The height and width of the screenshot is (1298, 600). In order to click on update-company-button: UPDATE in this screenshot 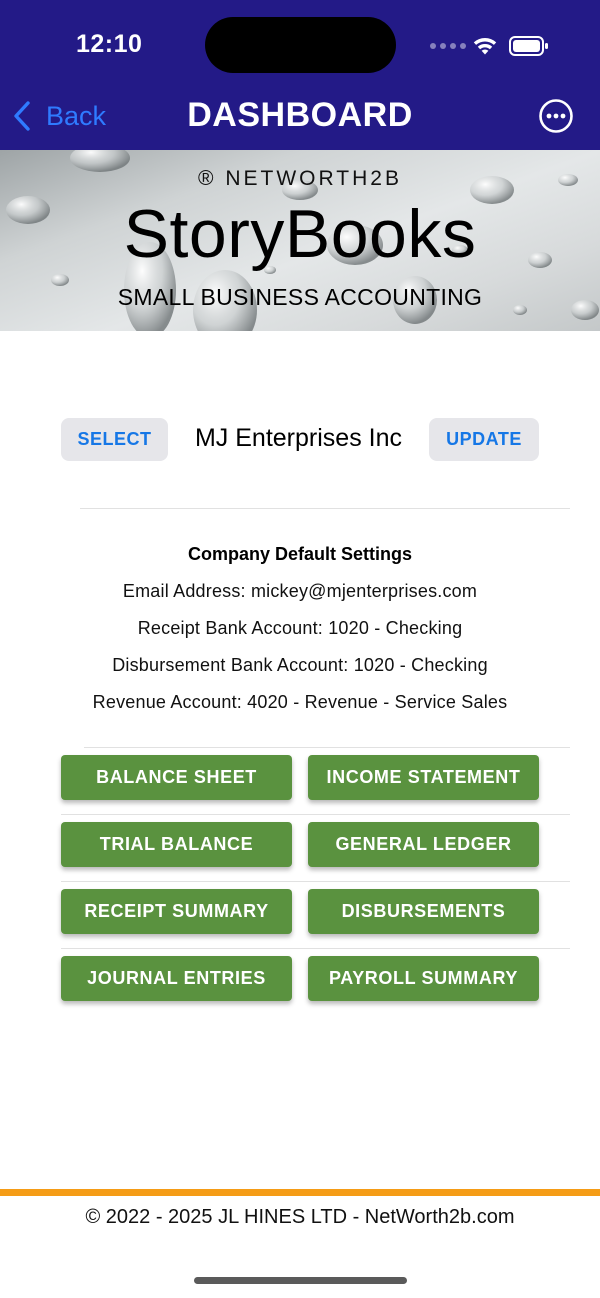, I will do `click(484, 439)`.